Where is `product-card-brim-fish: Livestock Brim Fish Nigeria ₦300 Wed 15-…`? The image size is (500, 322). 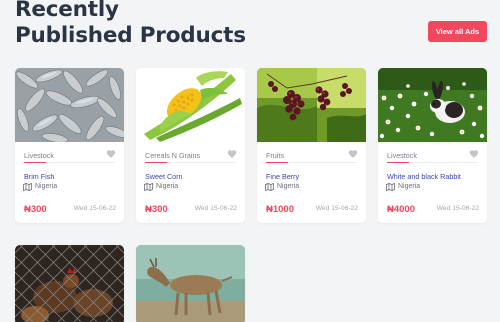 product-card-brim-fish: Livestock Brim Fish Nigeria ₦300 Wed 15-… is located at coordinates (69, 145).